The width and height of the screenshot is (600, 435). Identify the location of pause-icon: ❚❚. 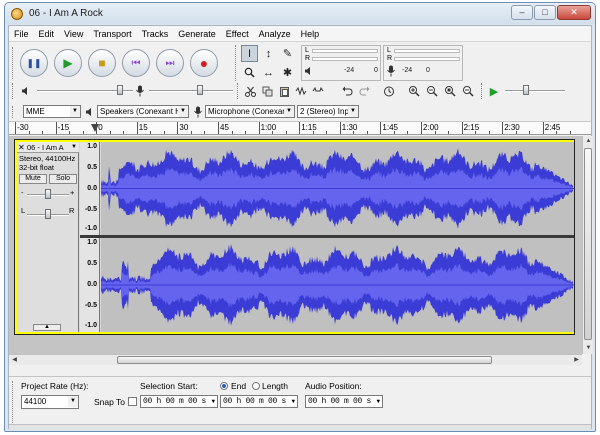
(34, 62).